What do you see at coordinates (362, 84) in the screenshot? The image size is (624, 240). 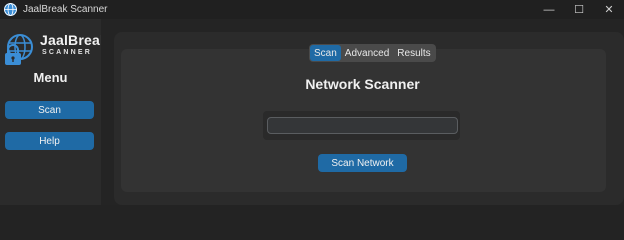 I see `page-title: Network Scanner` at bounding box center [362, 84].